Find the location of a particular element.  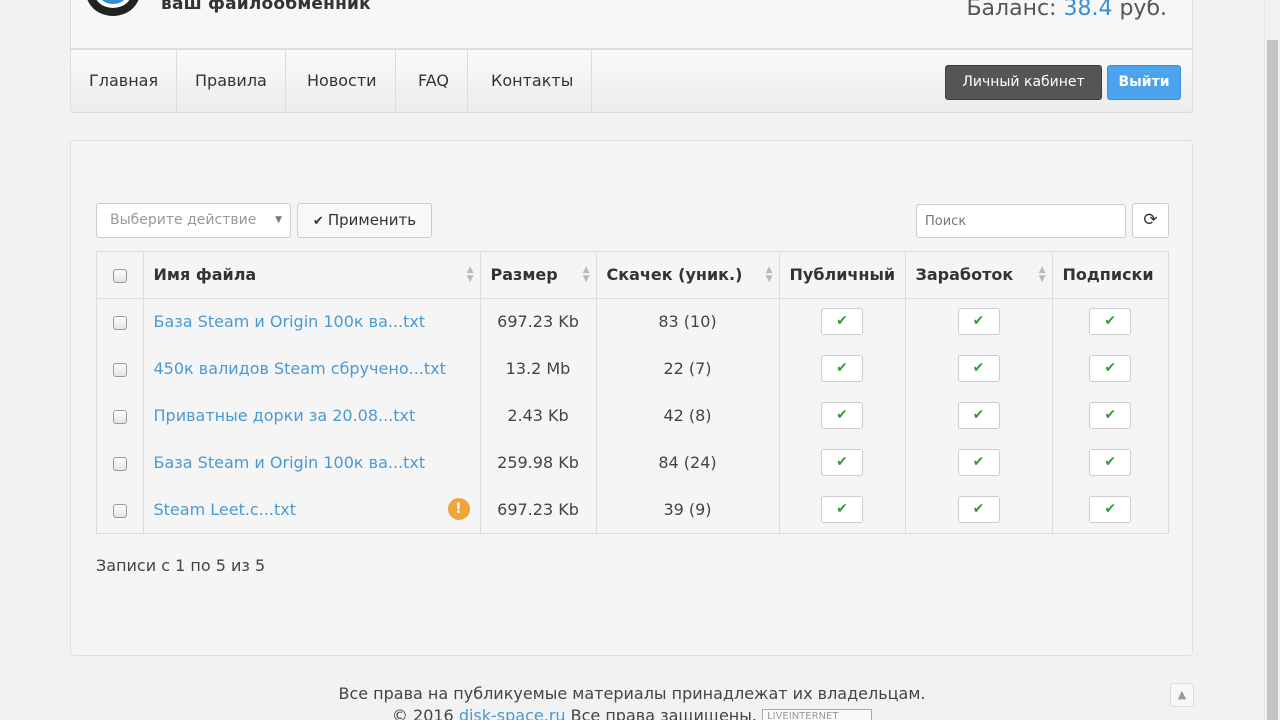

nav-item-faq: FAQ is located at coordinates (434, 81).